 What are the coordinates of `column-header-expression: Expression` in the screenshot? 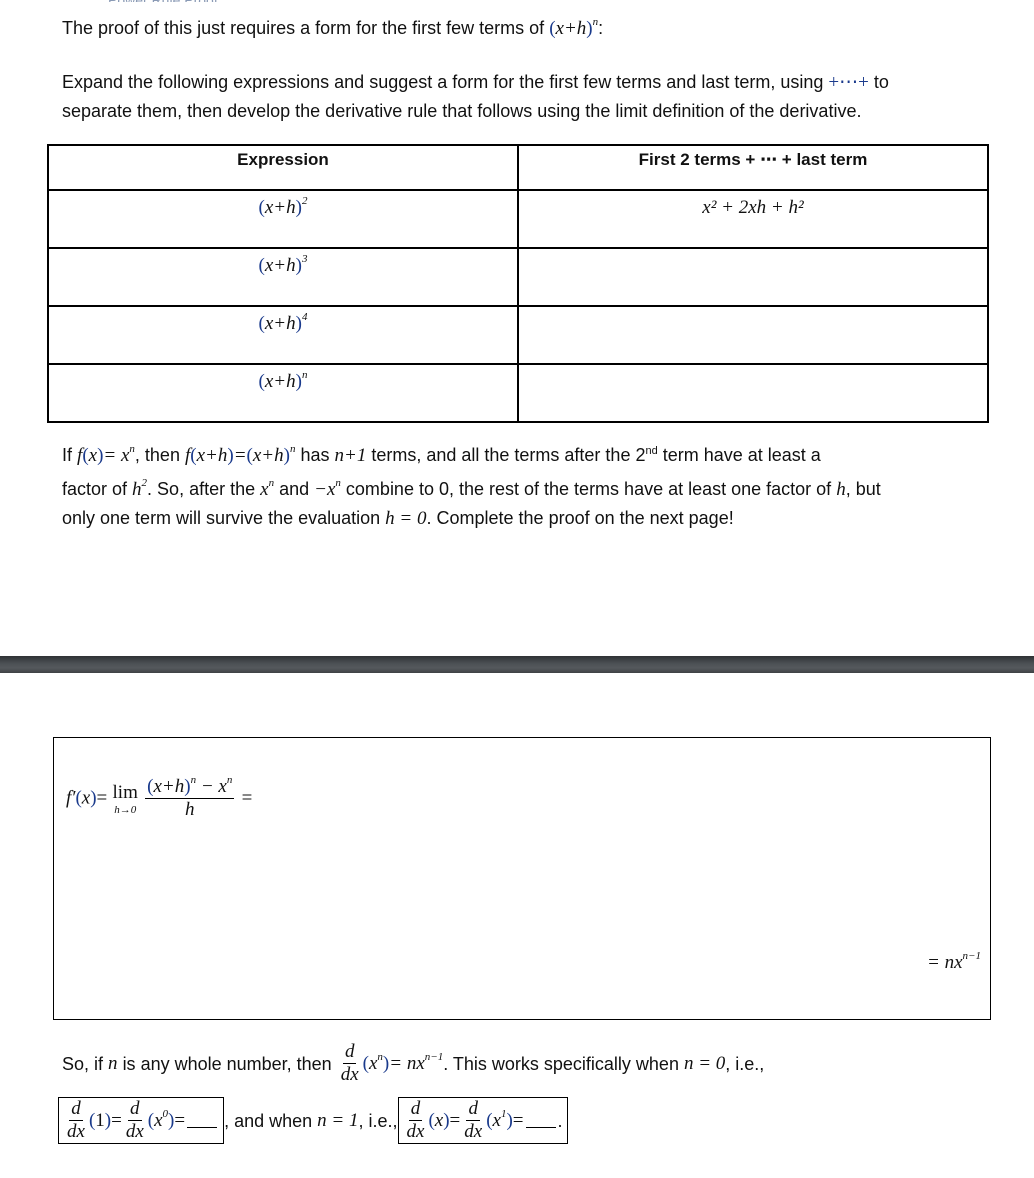 It's located at (283, 167).